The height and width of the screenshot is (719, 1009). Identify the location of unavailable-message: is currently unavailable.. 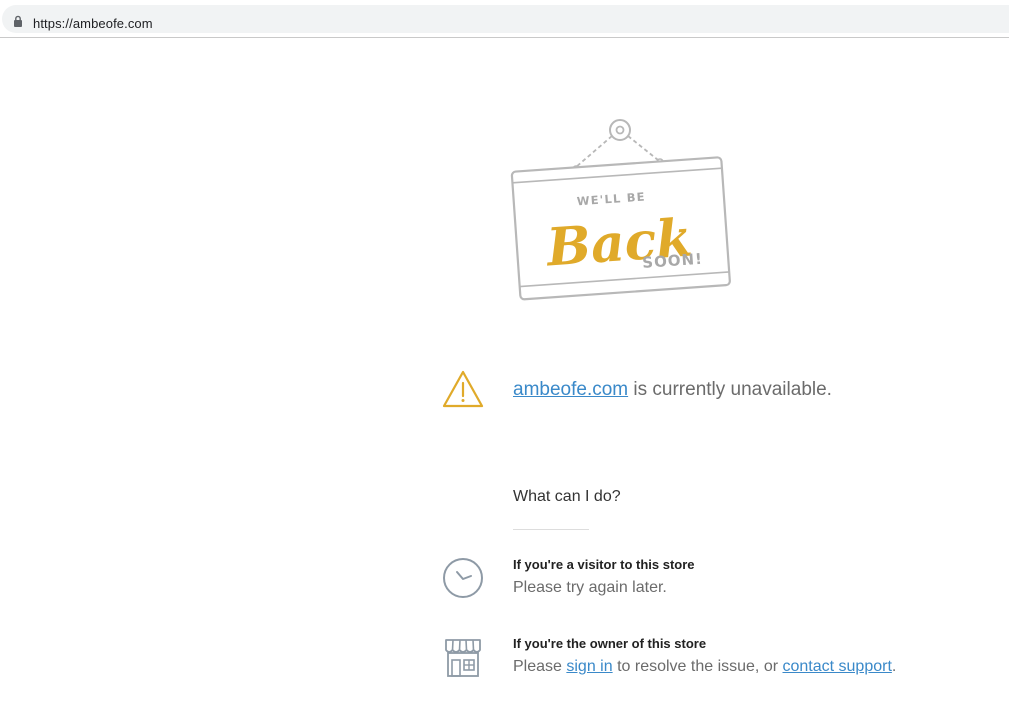
(730, 389).